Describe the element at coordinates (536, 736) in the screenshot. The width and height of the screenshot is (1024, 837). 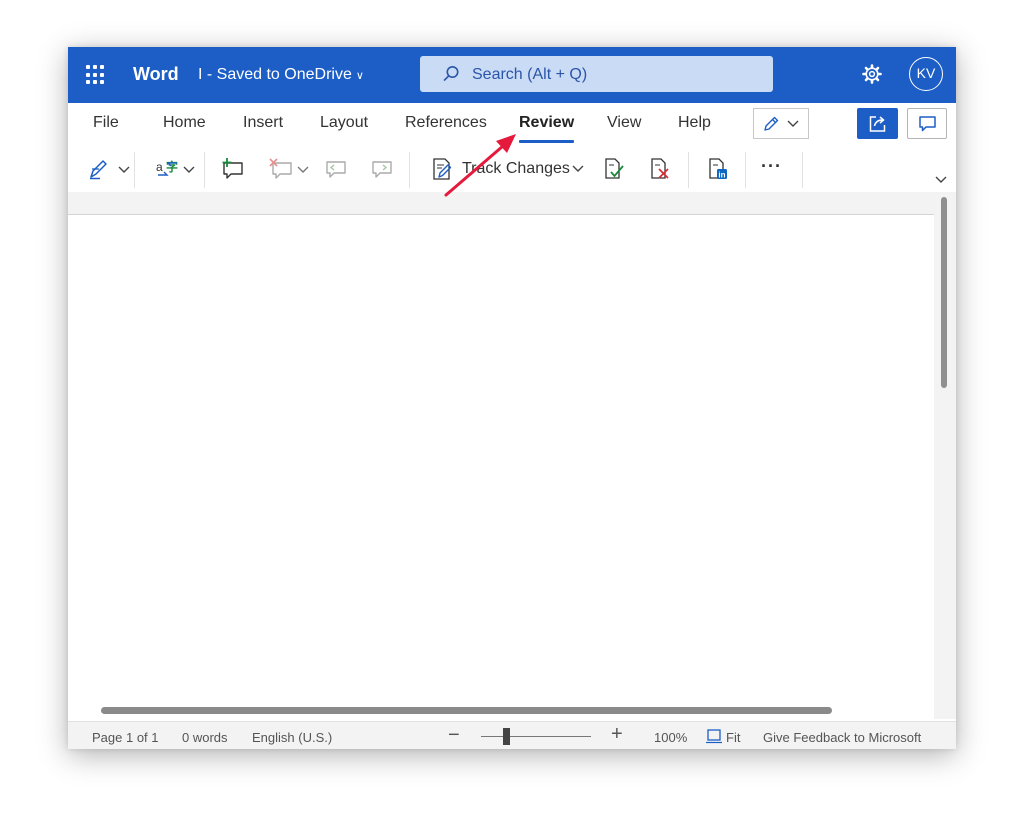
I see `zoom-slider-track` at that location.